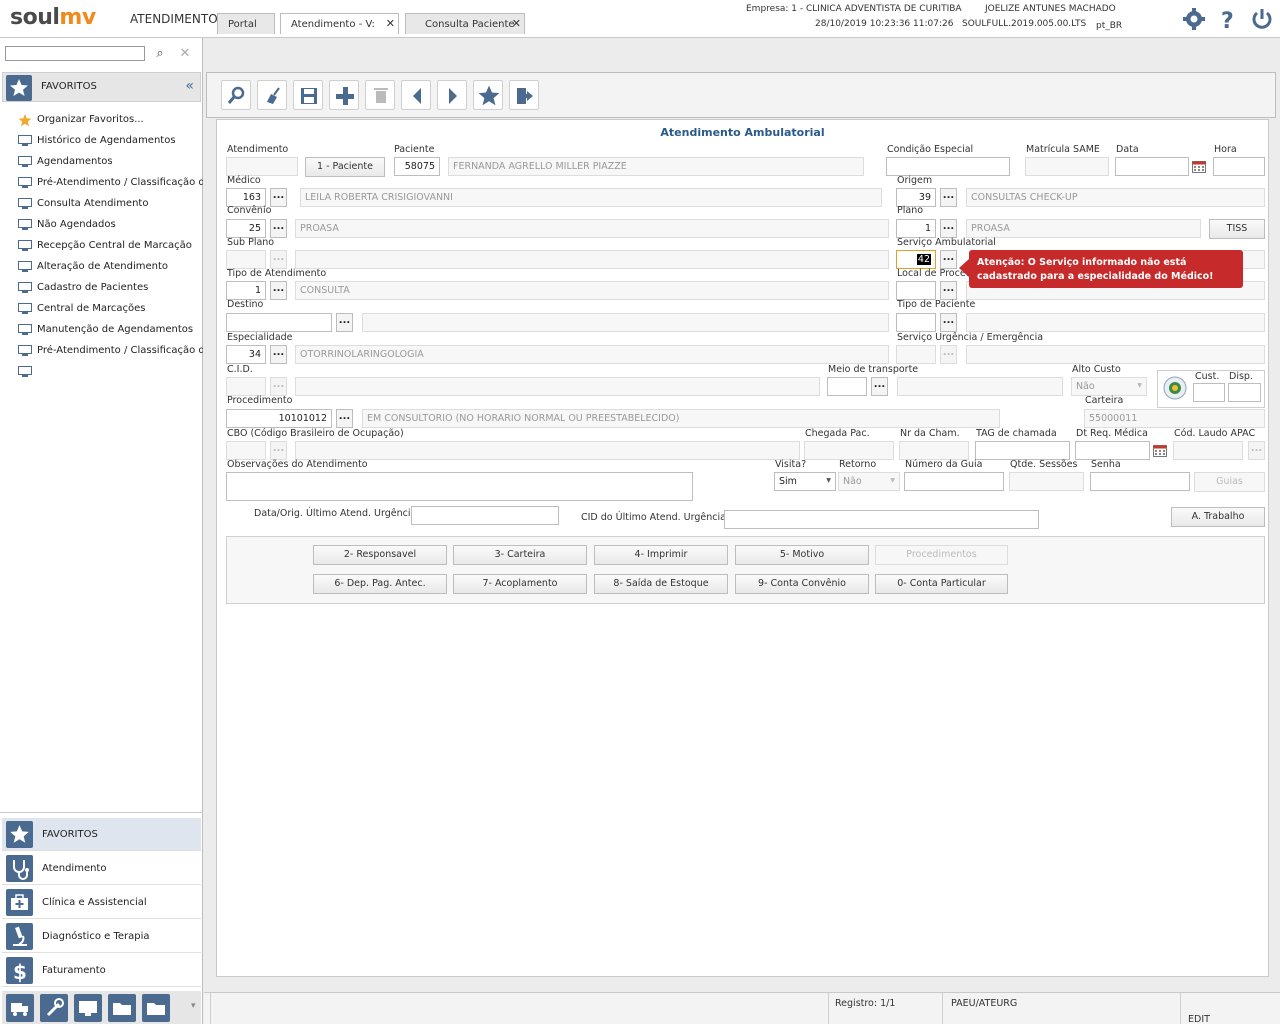 The width and height of the screenshot is (1280, 1024). I want to click on visita-select: Sim ▾, so click(805, 481).